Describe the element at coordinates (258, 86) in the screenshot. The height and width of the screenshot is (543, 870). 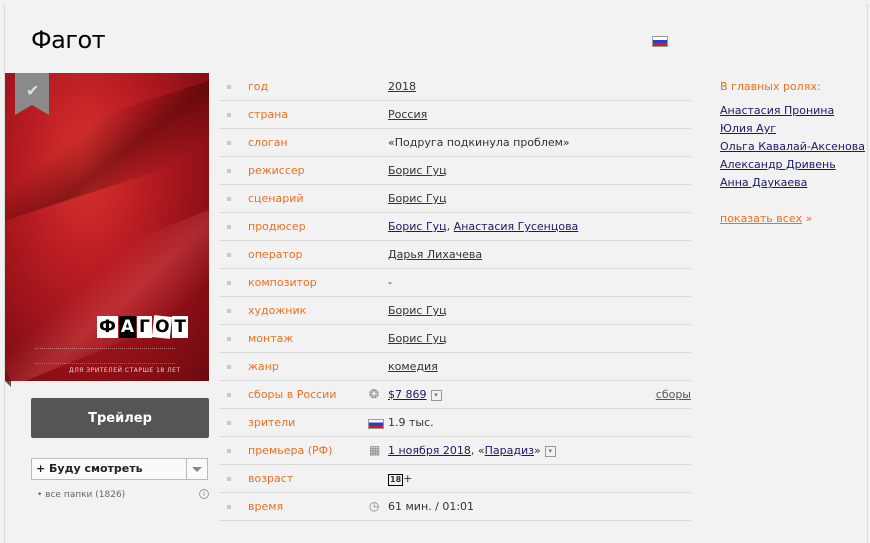
I see `info-key: год` at that location.